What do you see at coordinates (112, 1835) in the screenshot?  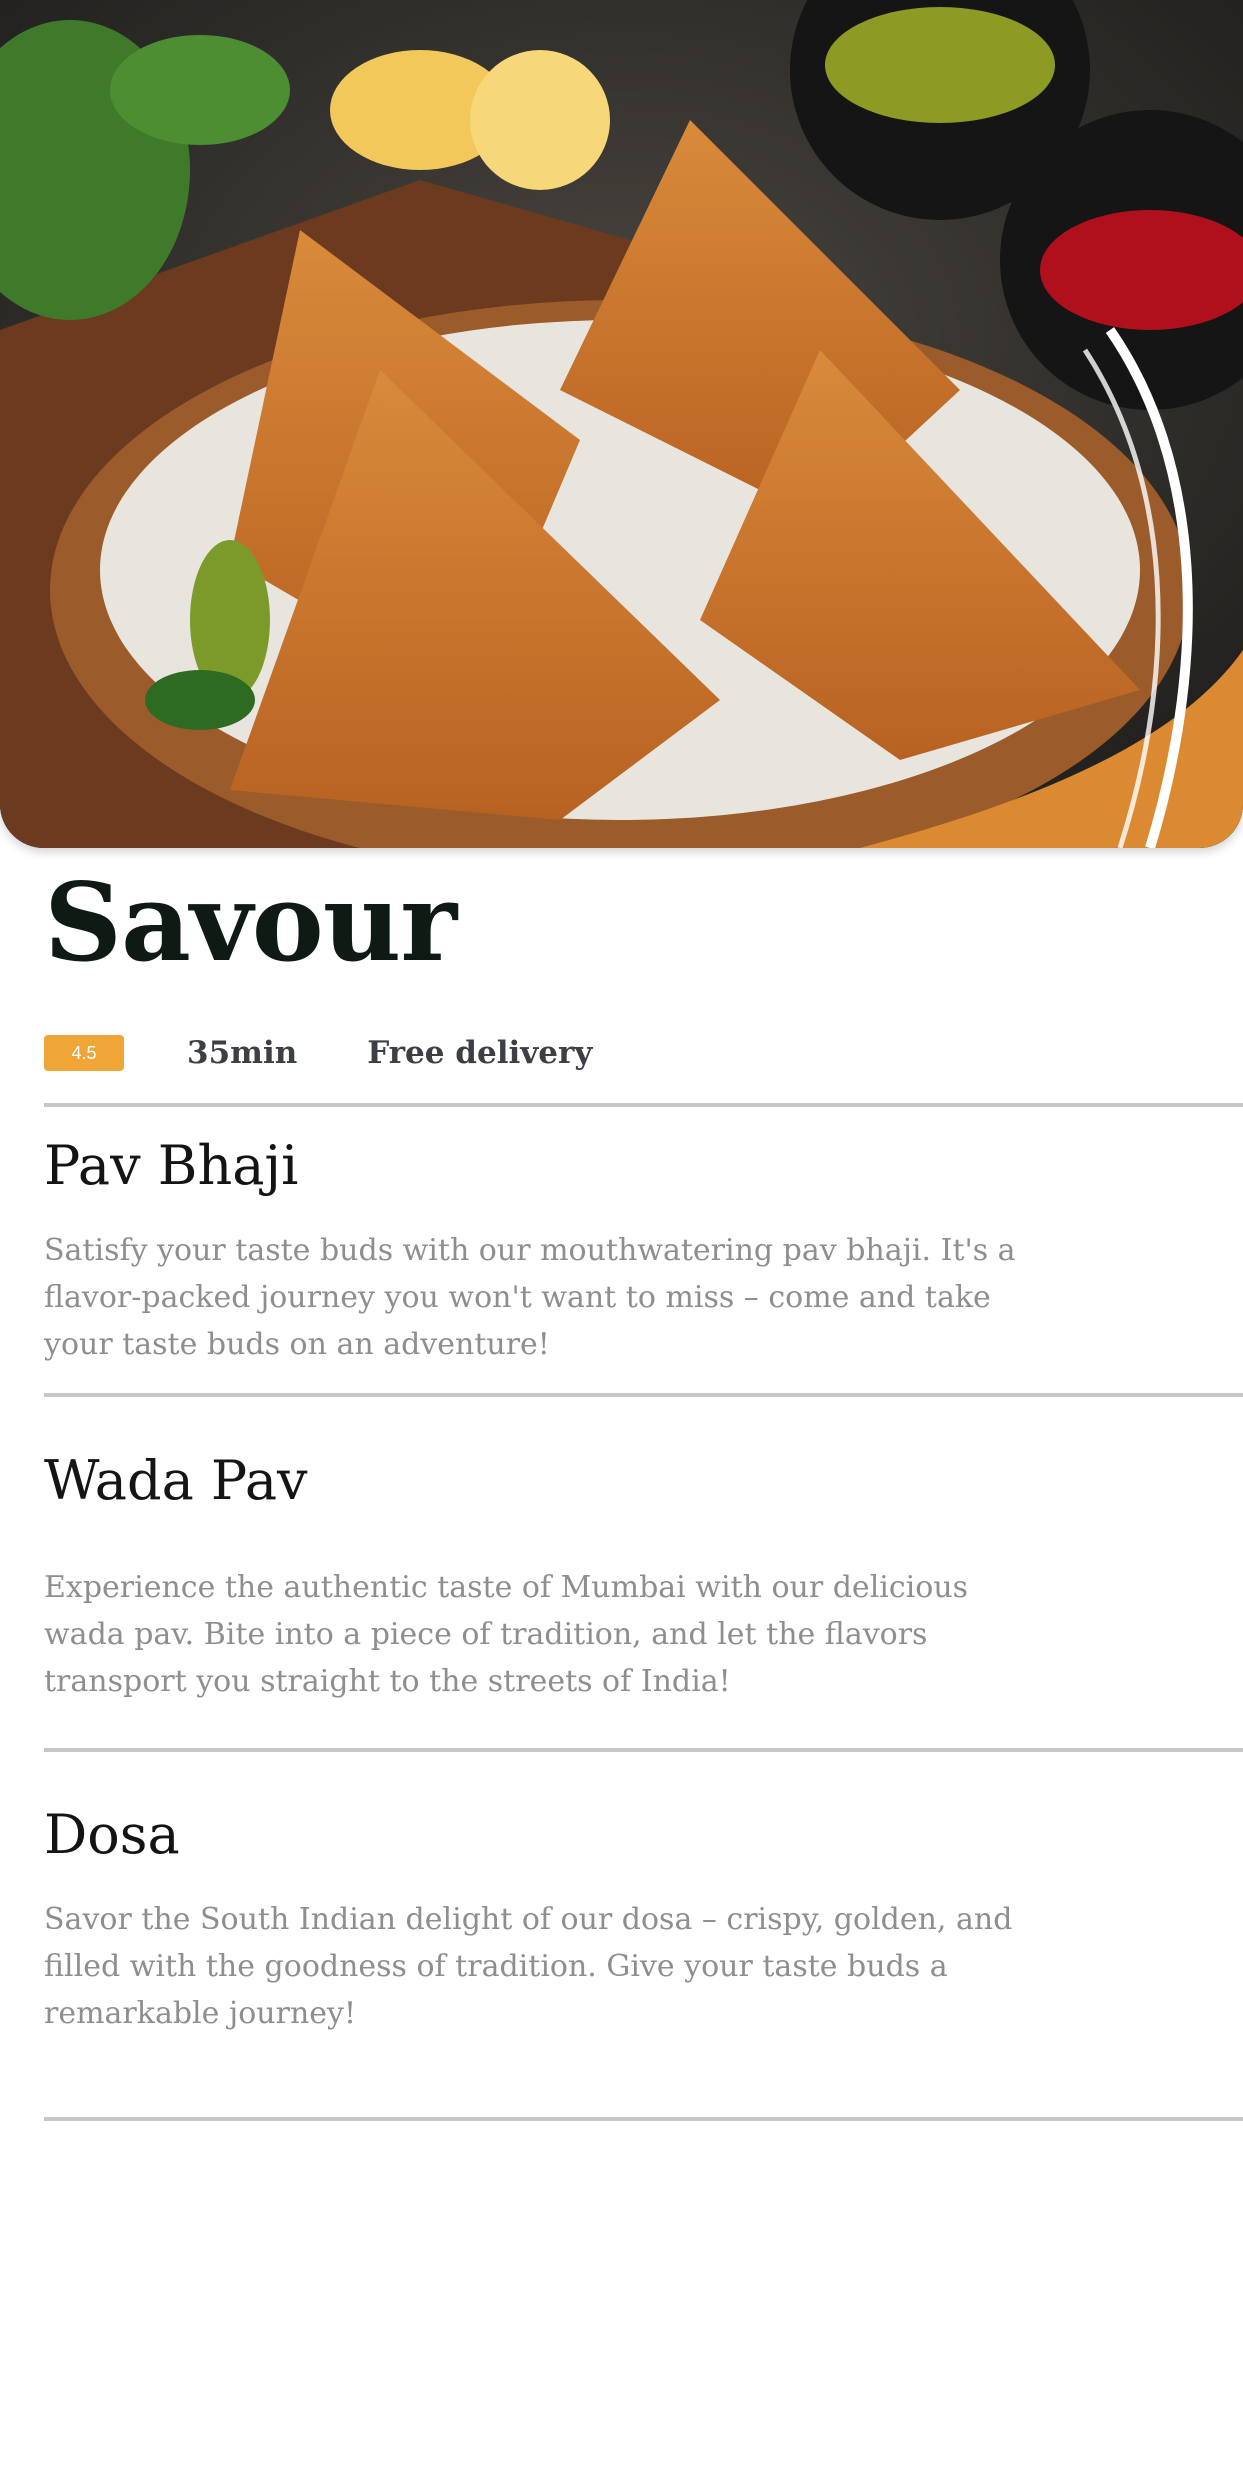 I see `menu-item-name: Dosa` at bounding box center [112, 1835].